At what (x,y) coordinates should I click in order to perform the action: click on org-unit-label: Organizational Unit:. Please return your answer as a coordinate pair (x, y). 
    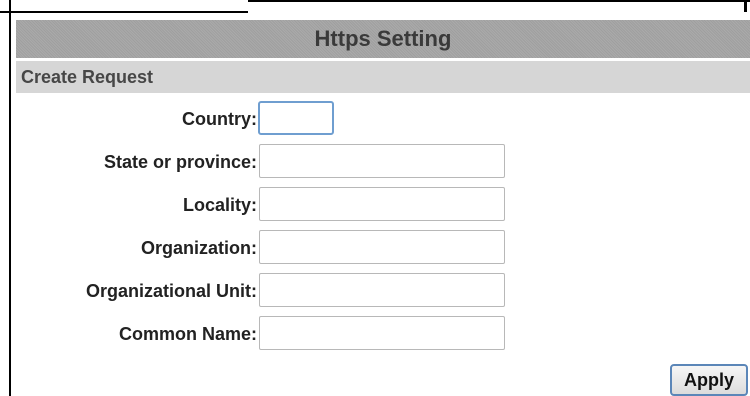
    Looking at the image, I should click on (171, 290).